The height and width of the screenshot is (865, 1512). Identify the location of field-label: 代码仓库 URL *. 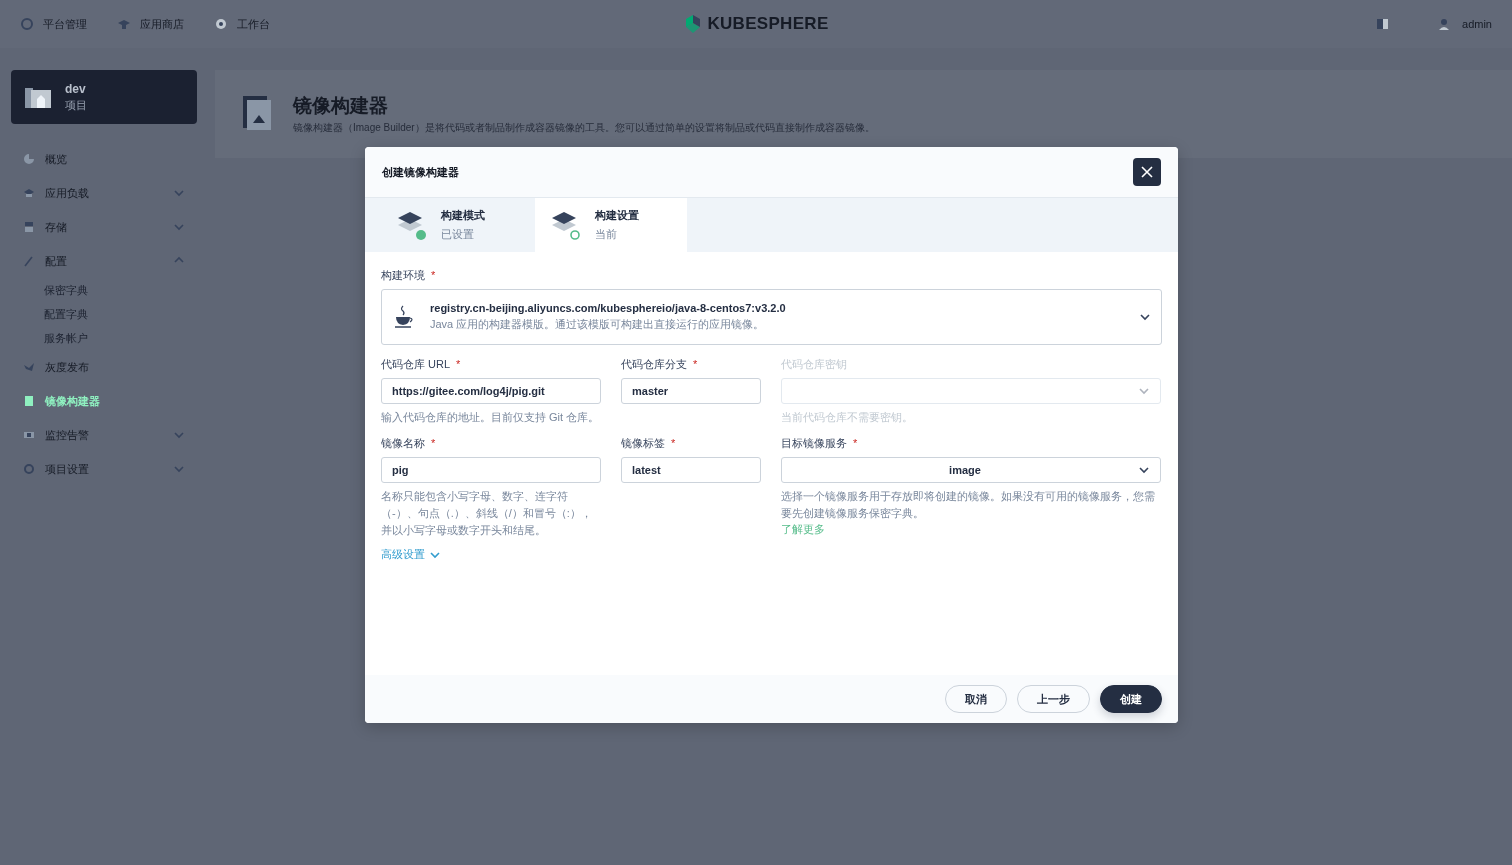
(421, 364).